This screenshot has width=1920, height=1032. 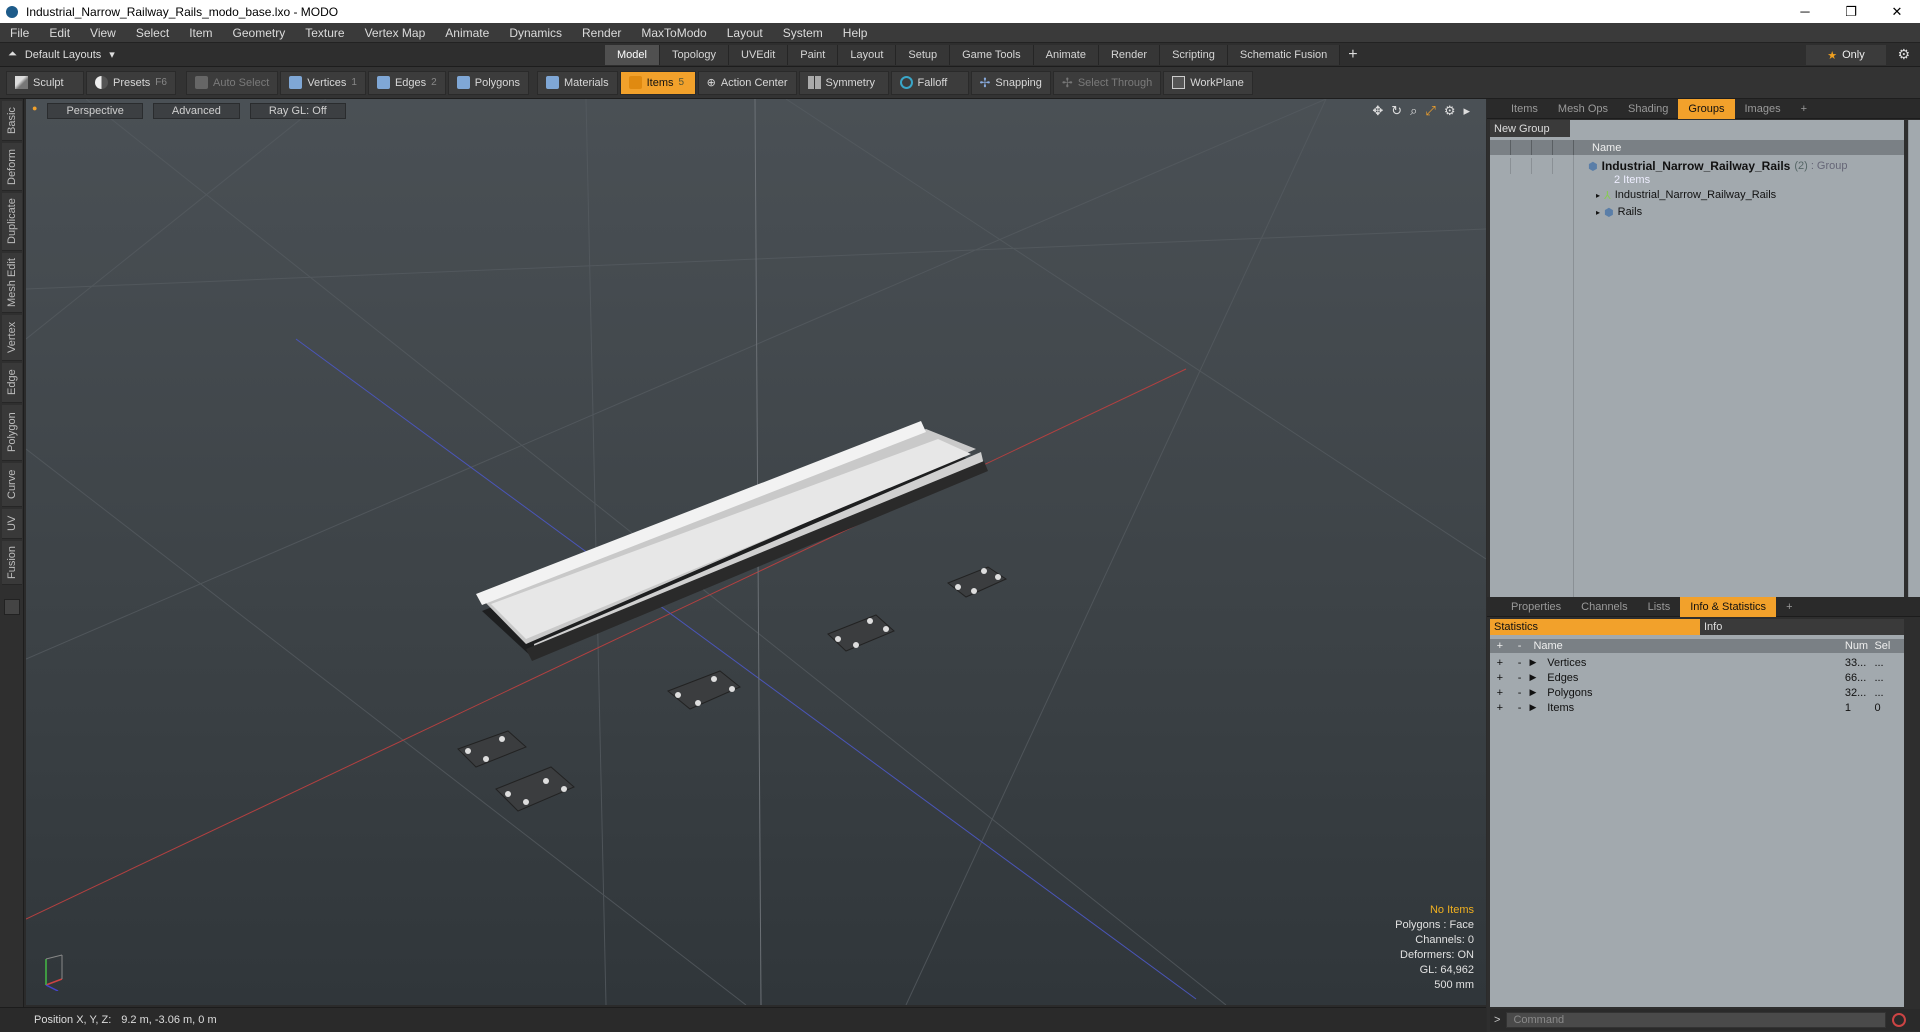 What do you see at coordinates (1129, 54) in the screenshot?
I see `tab-render: Render` at bounding box center [1129, 54].